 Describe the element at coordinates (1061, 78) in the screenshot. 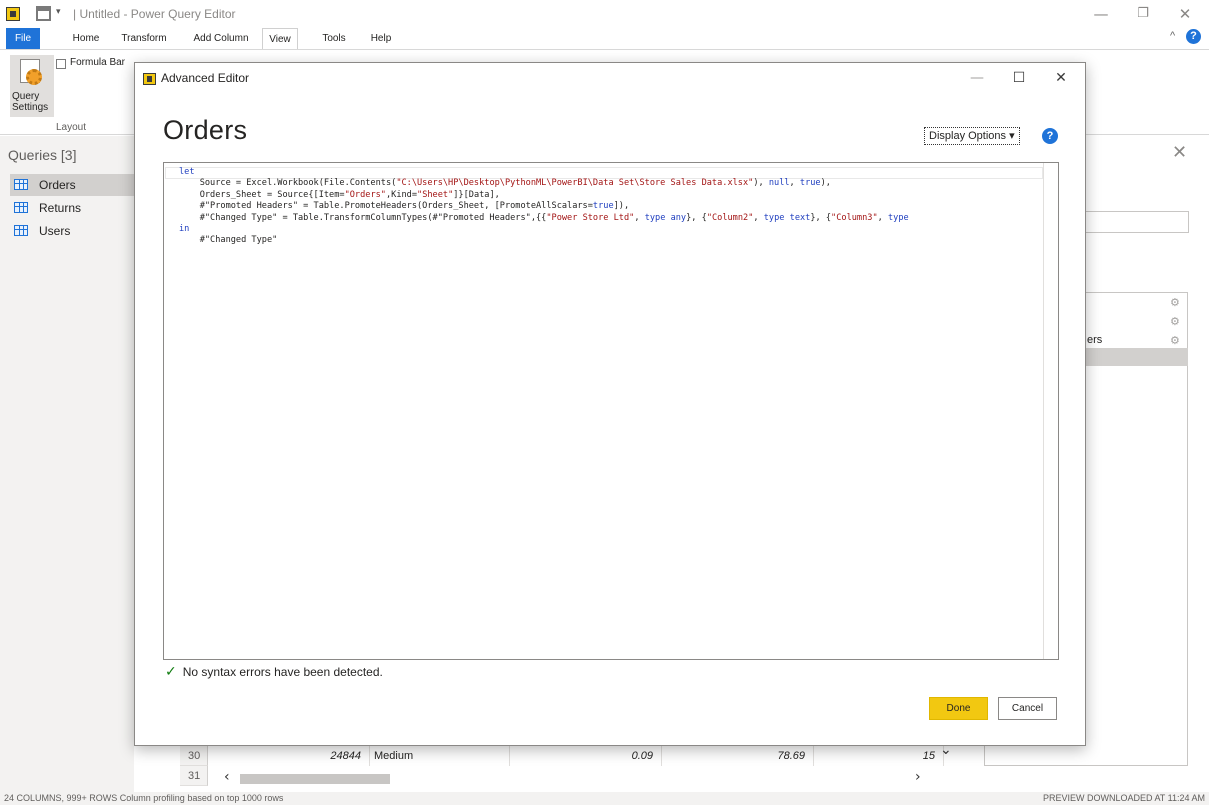

I see `dialog-close-button: ✕` at that location.